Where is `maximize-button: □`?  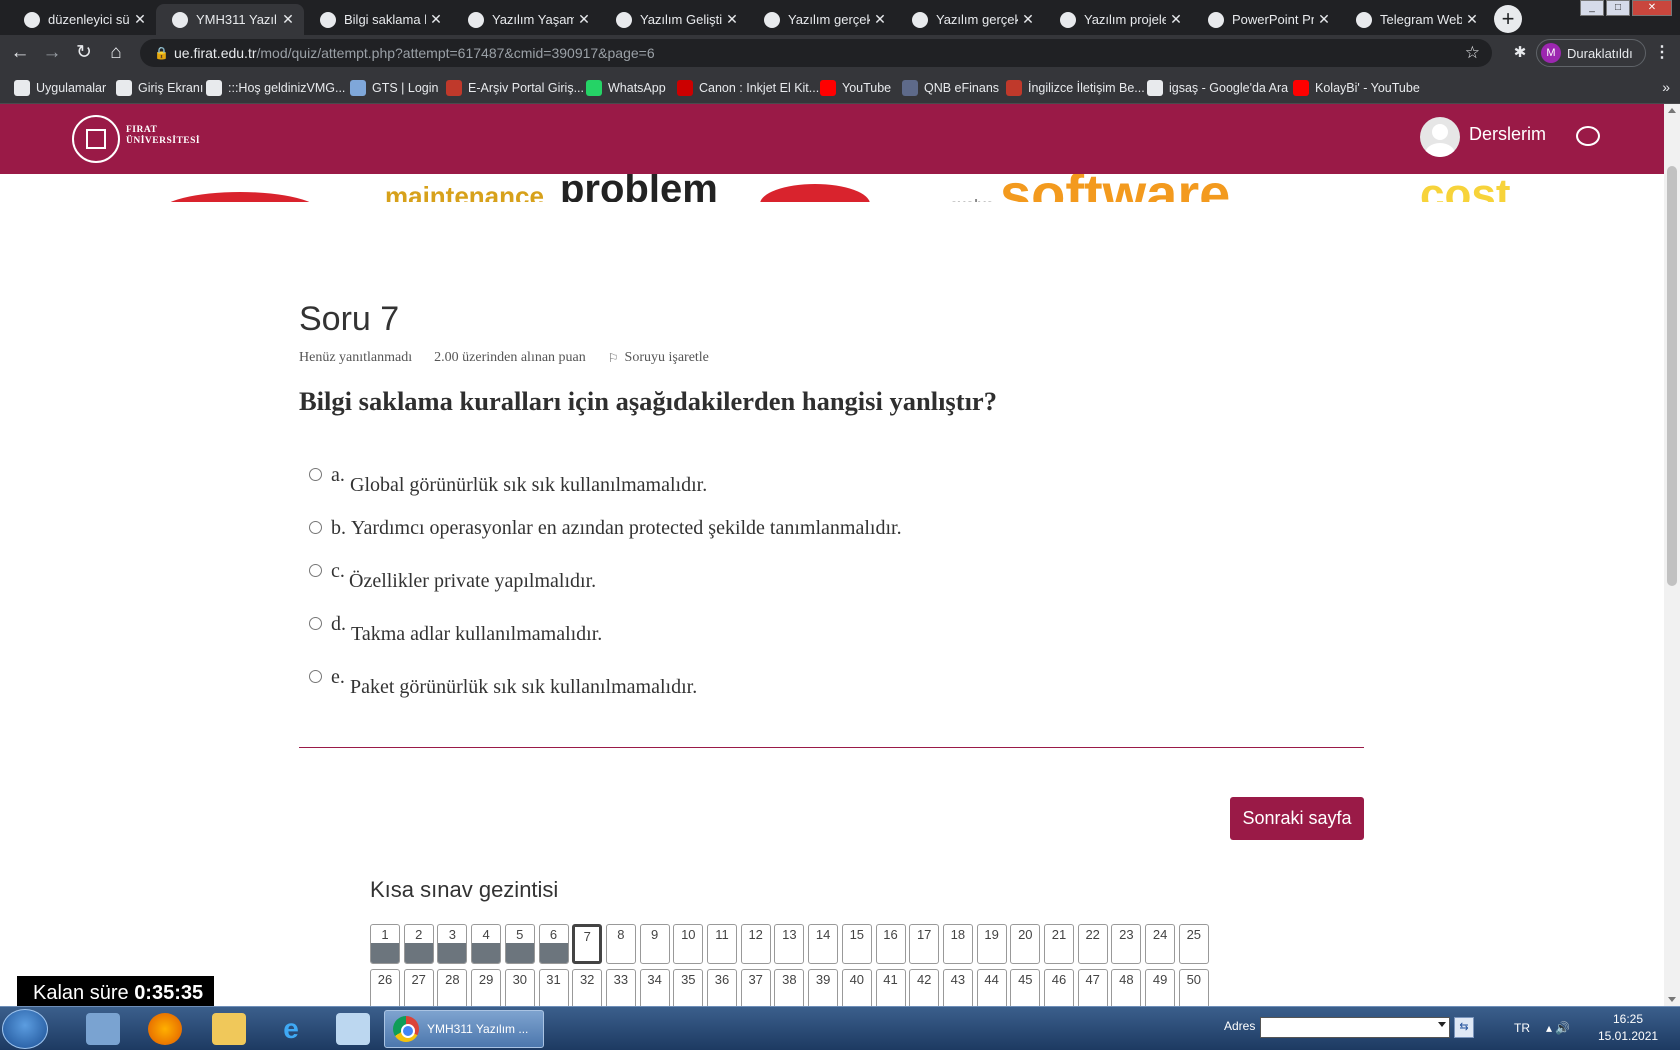 maximize-button: □ is located at coordinates (1618, 8).